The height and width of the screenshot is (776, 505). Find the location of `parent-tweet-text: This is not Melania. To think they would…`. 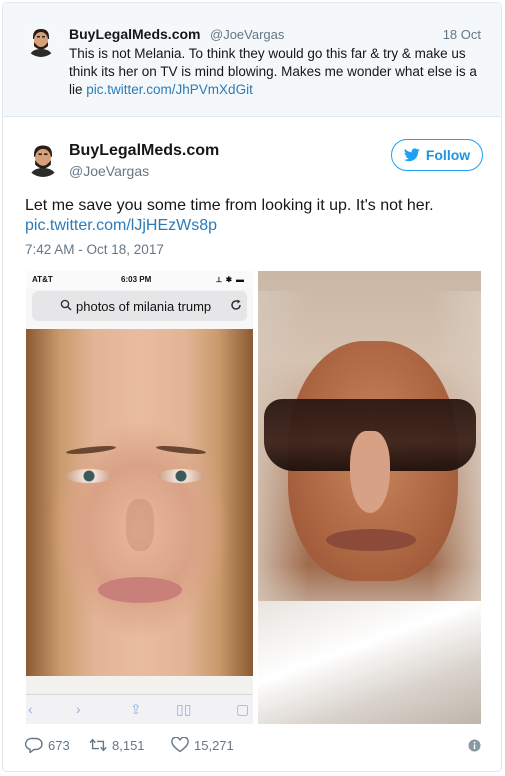

parent-tweet-text: This is not Melania. To think they would… is located at coordinates (279, 72).